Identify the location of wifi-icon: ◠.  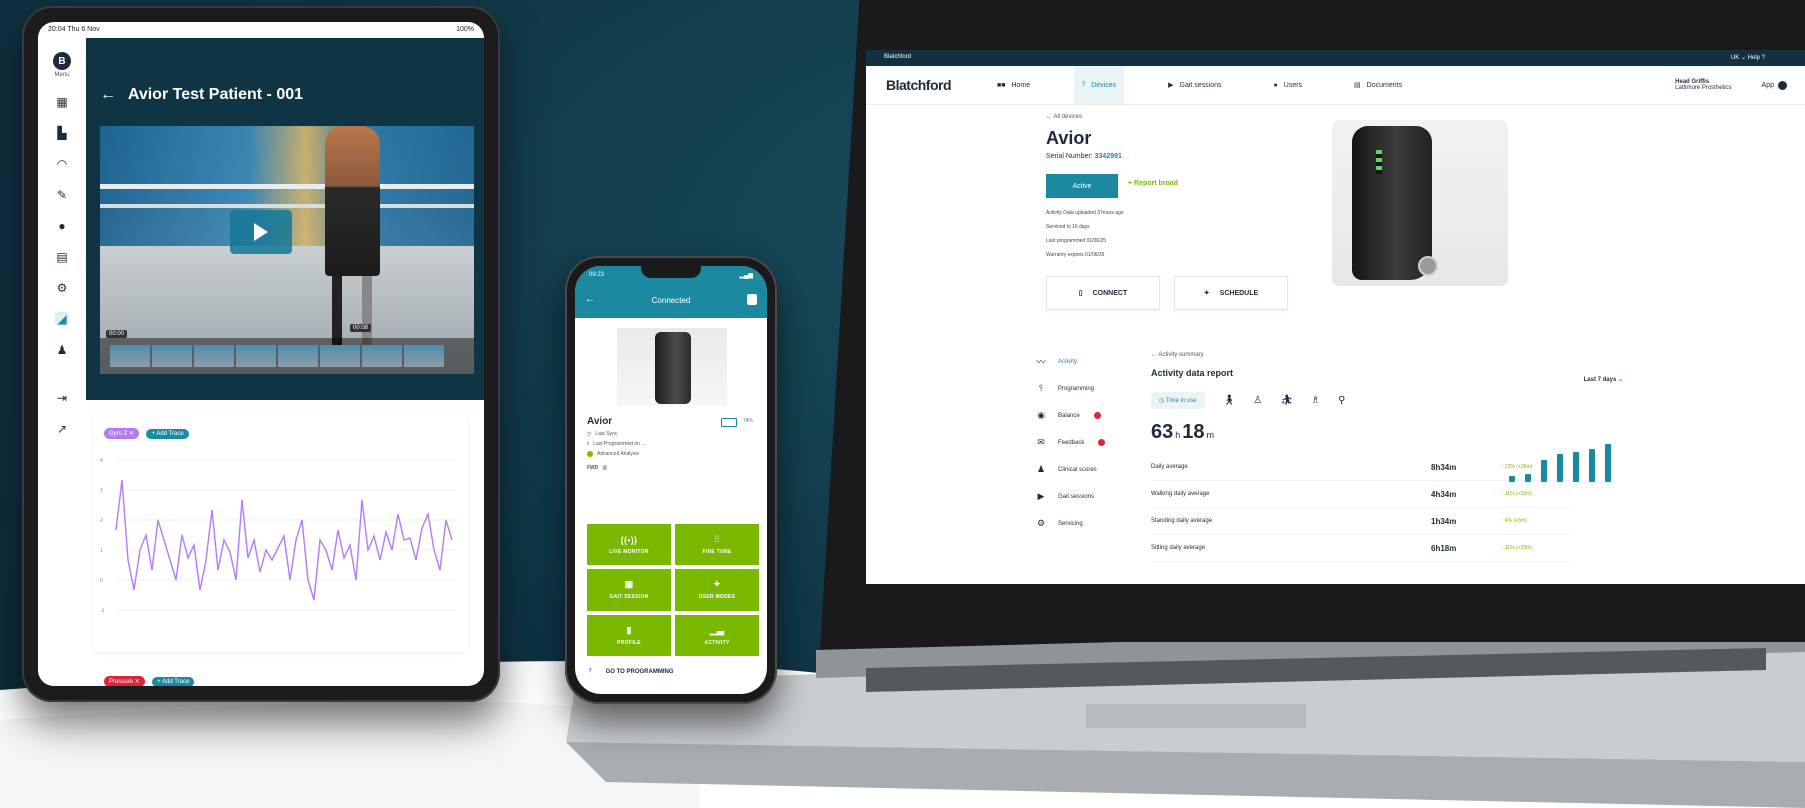
(62, 164).